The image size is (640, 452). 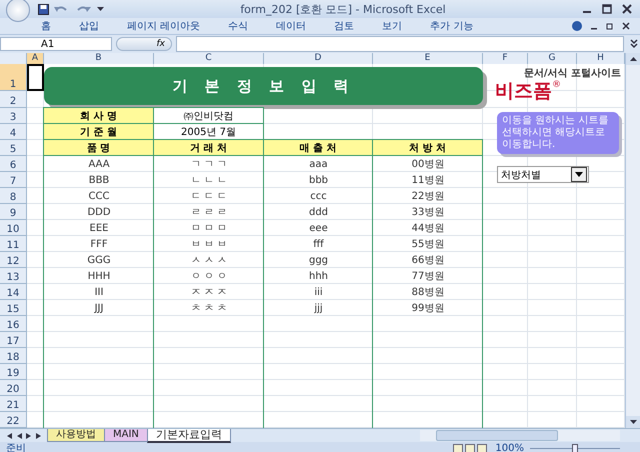 I want to click on table-cell-text: ㄷ ㄷ ㄷ, so click(x=209, y=197).